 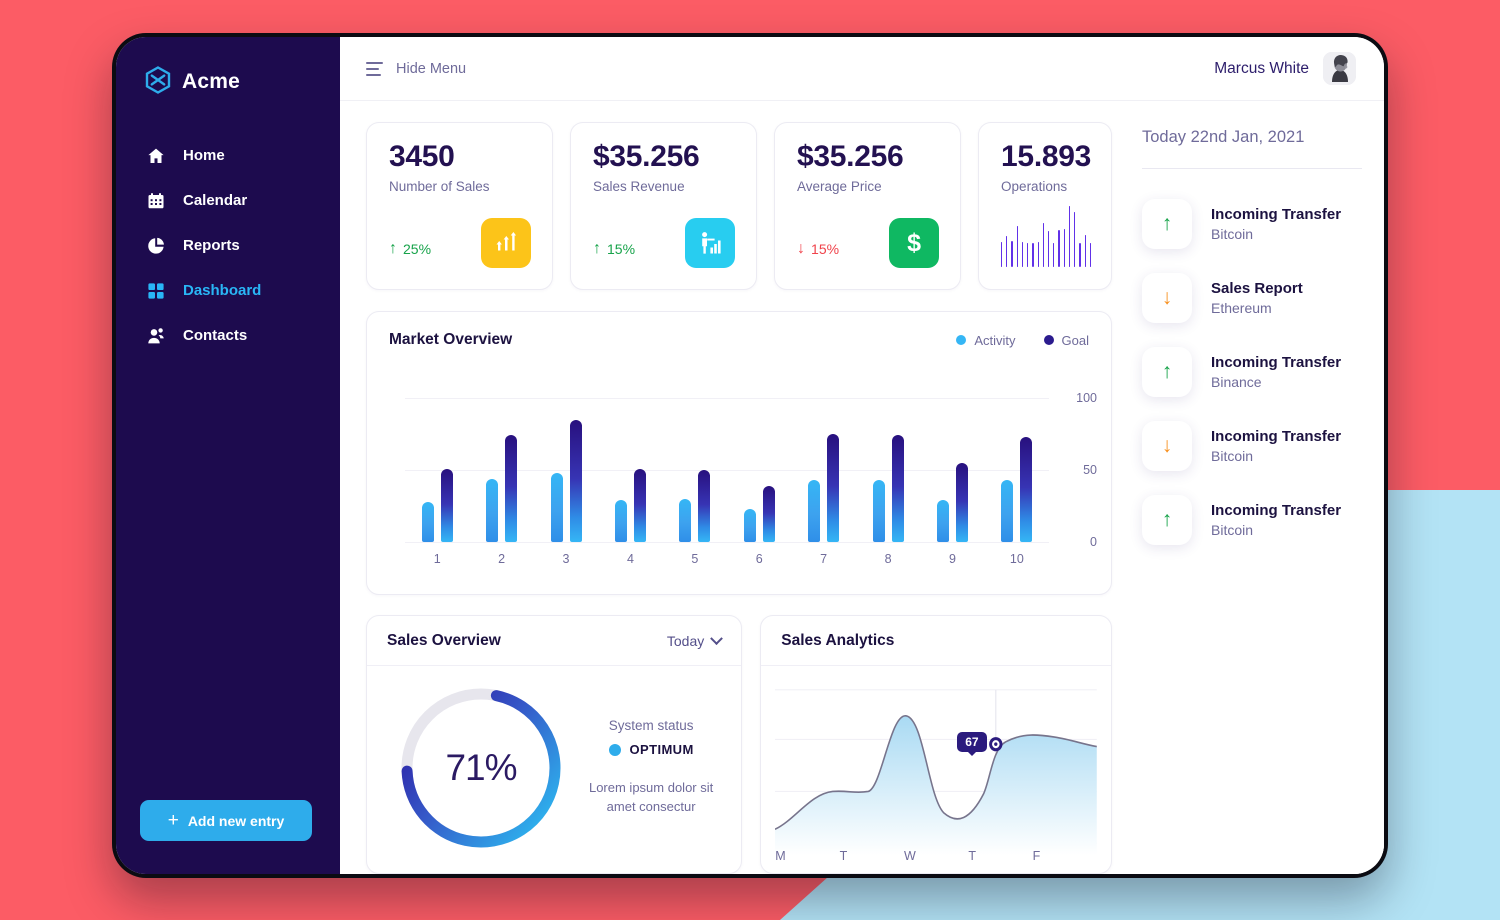 What do you see at coordinates (226, 820) in the screenshot?
I see `add-new-entry-button: + Add new entry` at bounding box center [226, 820].